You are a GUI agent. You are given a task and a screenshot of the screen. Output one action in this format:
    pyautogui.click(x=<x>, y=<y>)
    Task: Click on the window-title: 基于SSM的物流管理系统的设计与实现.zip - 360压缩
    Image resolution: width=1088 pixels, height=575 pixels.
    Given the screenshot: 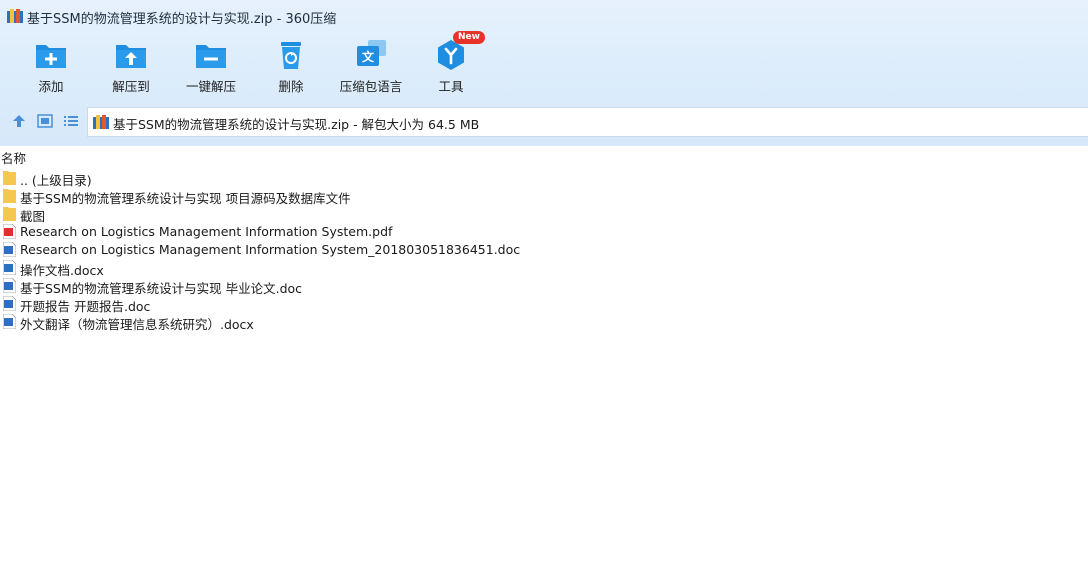 What is the action you would take?
    pyautogui.click(x=182, y=19)
    